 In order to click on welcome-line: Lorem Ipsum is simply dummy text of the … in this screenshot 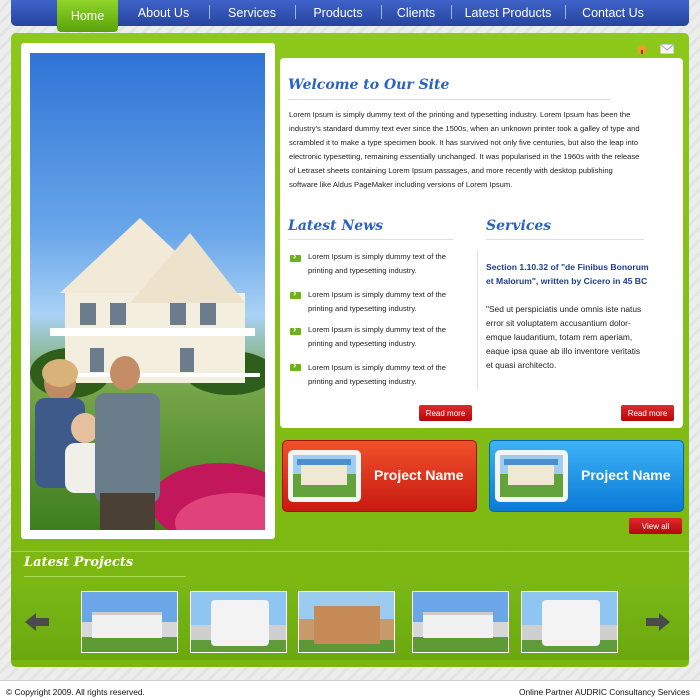, I will do `click(460, 114)`.